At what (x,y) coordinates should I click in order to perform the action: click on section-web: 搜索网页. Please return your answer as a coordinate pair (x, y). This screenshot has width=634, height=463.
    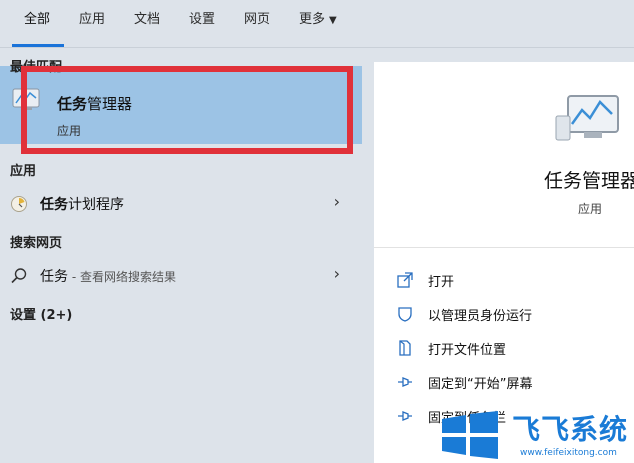
    Looking at the image, I should click on (36, 243).